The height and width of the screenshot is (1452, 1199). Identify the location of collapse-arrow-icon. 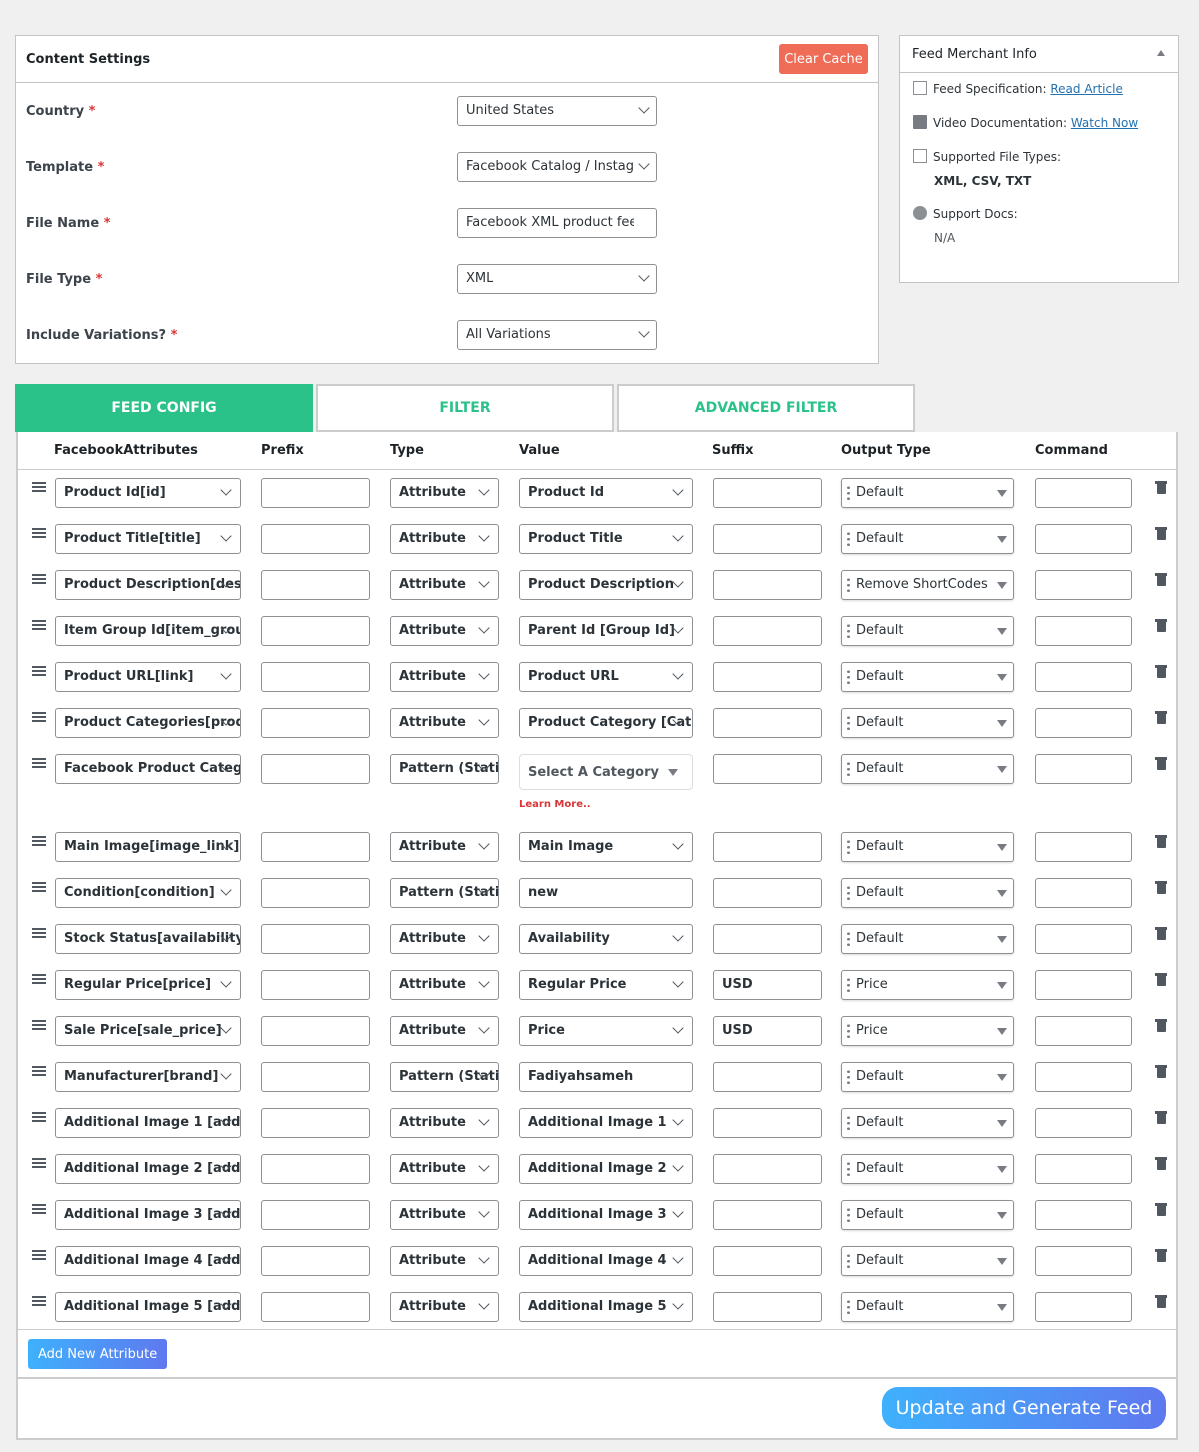
(1161, 53).